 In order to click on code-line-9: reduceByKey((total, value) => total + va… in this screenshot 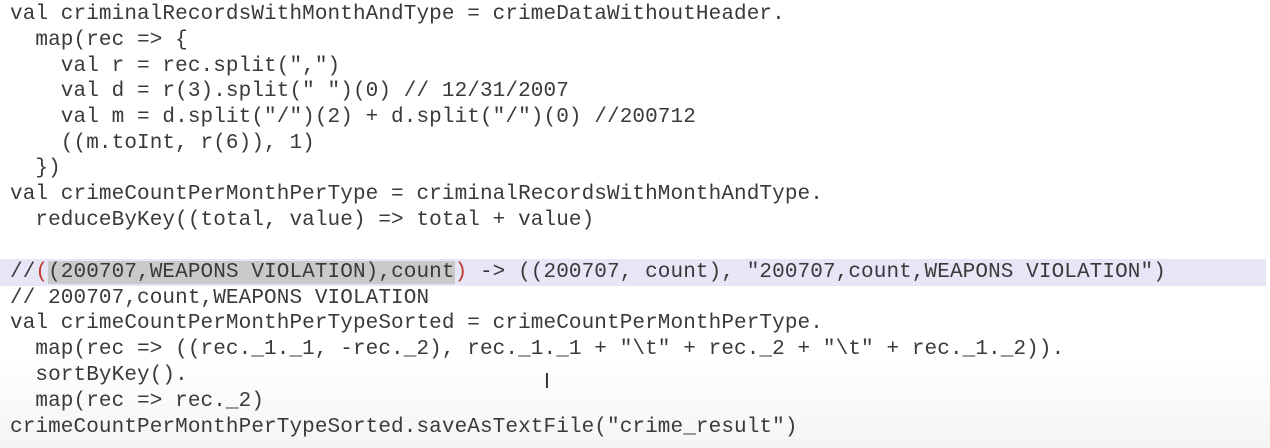, I will do `click(302, 220)`.